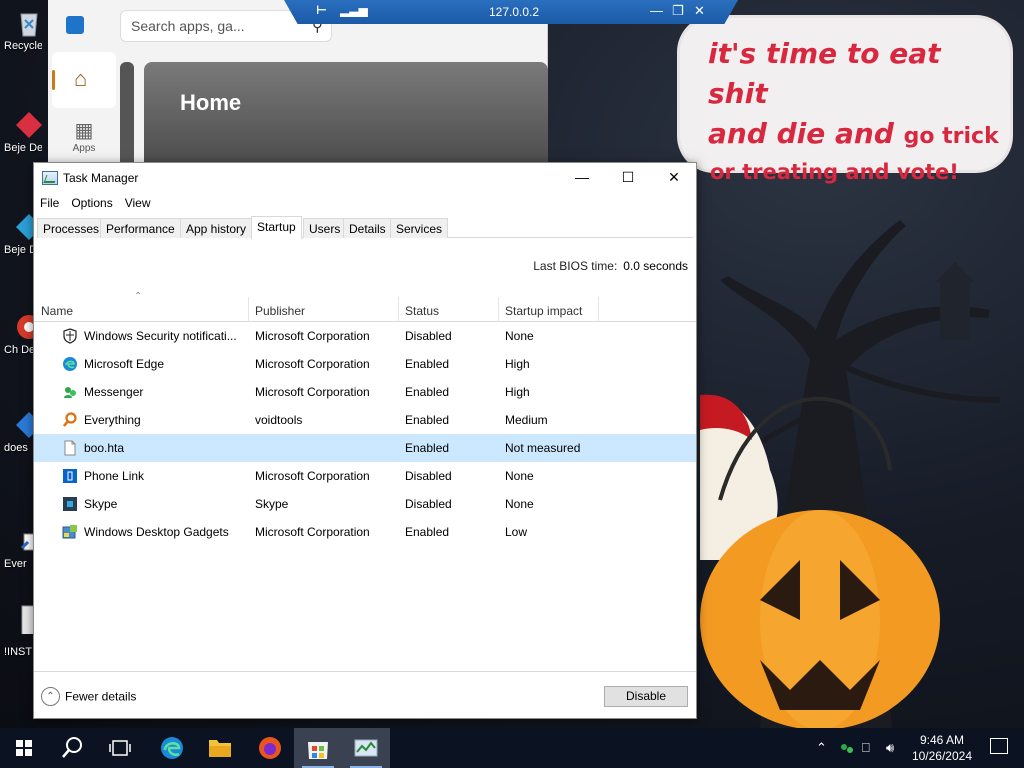  What do you see at coordinates (428, 476) in the screenshot?
I see `row-status: Disabled` at bounding box center [428, 476].